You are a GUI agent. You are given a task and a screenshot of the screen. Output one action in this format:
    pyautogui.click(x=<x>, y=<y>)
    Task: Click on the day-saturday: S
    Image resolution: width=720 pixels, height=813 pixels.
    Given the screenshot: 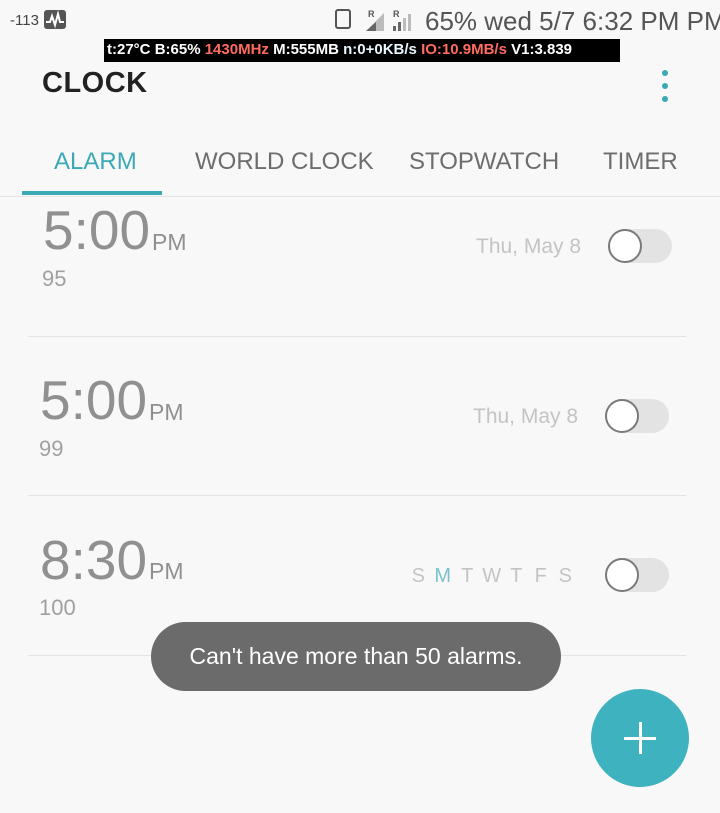 What is the action you would take?
    pyautogui.click(x=565, y=576)
    